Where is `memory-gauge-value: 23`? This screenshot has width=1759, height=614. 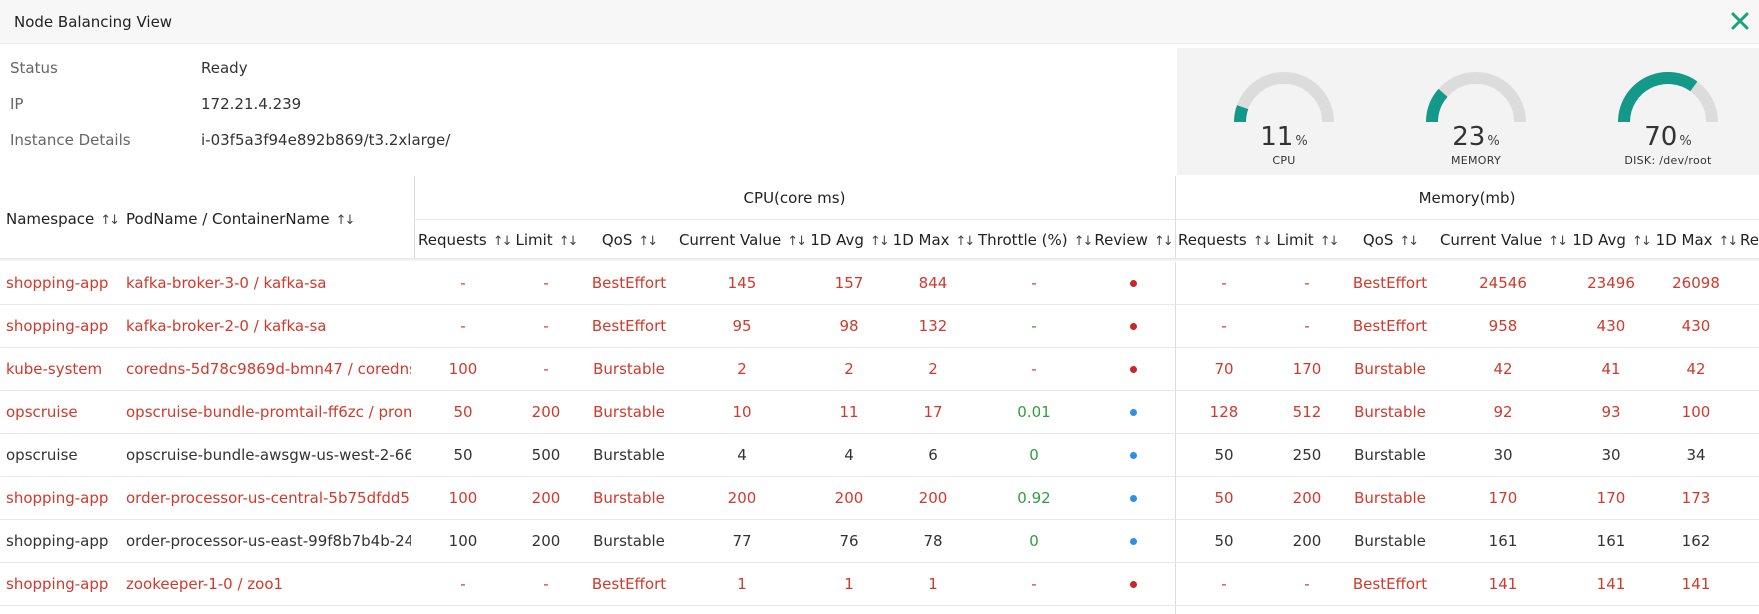
memory-gauge-value: 23 is located at coordinates (1469, 137).